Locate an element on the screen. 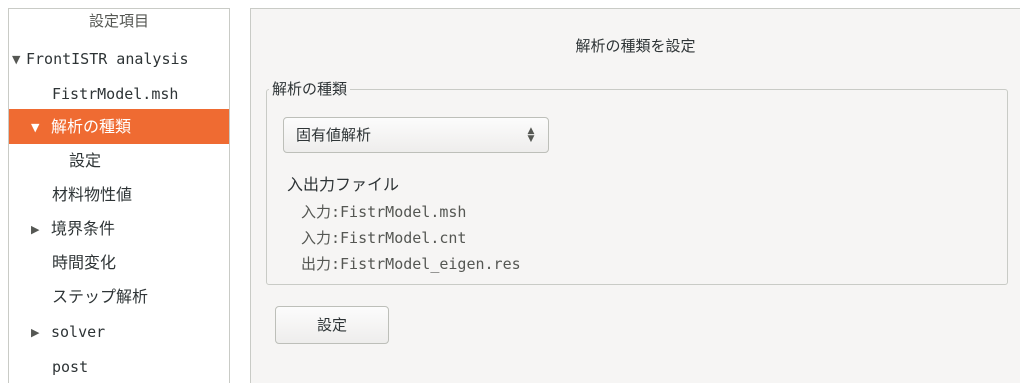 The height and width of the screenshot is (383, 1020). tree-item-fistrmodel-msh: FistrModel.msh is located at coordinates (119, 93).